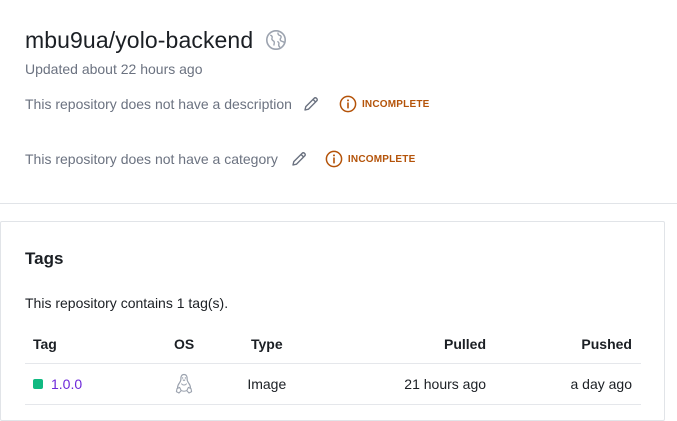 Image resolution: width=677 pixels, height=421 pixels. What do you see at coordinates (151, 159) in the screenshot?
I see `category-text: This repository does not have a category` at bounding box center [151, 159].